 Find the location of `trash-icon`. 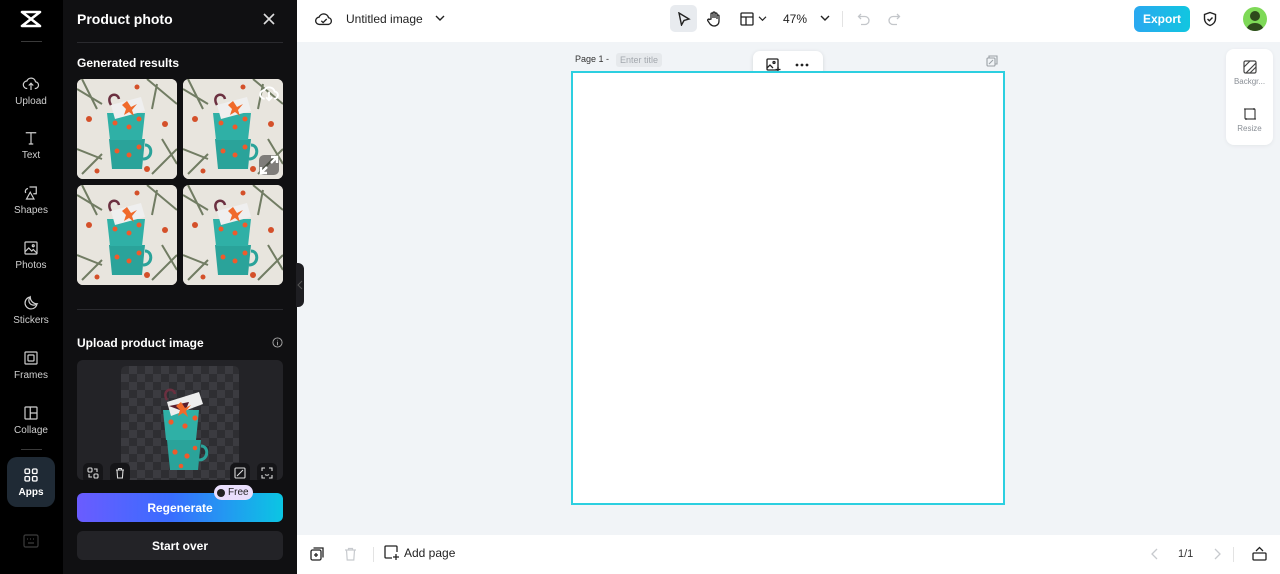

trash-icon is located at coordinates (120, 473).